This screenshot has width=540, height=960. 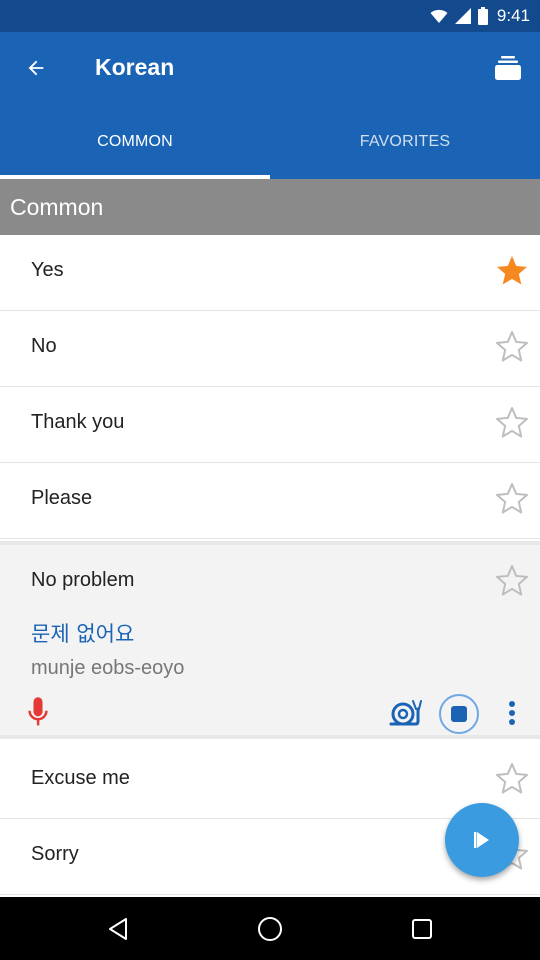 I want to click on korean-translation: 문제 없어요, so click(x=83, y=634).